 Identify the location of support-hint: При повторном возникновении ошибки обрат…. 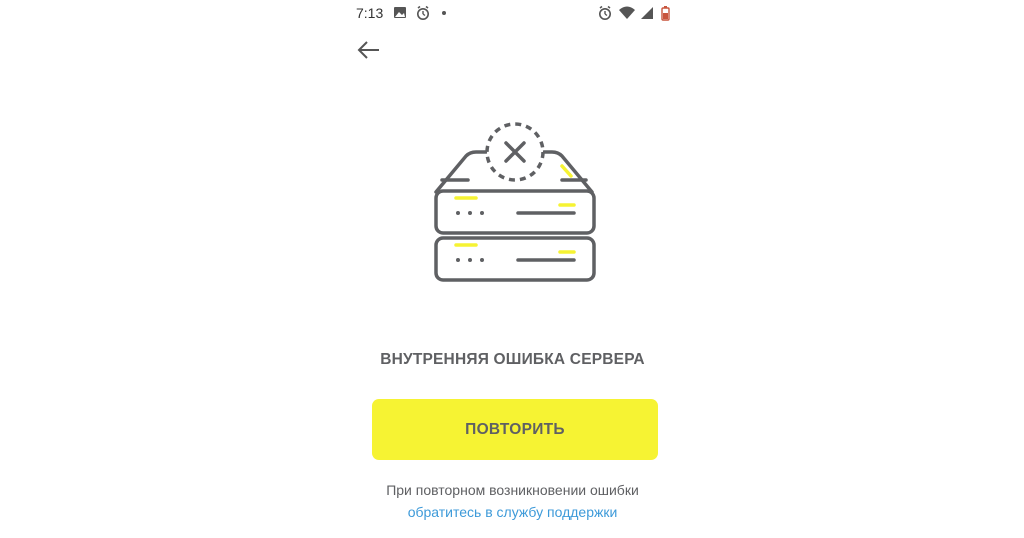
(512, 501).